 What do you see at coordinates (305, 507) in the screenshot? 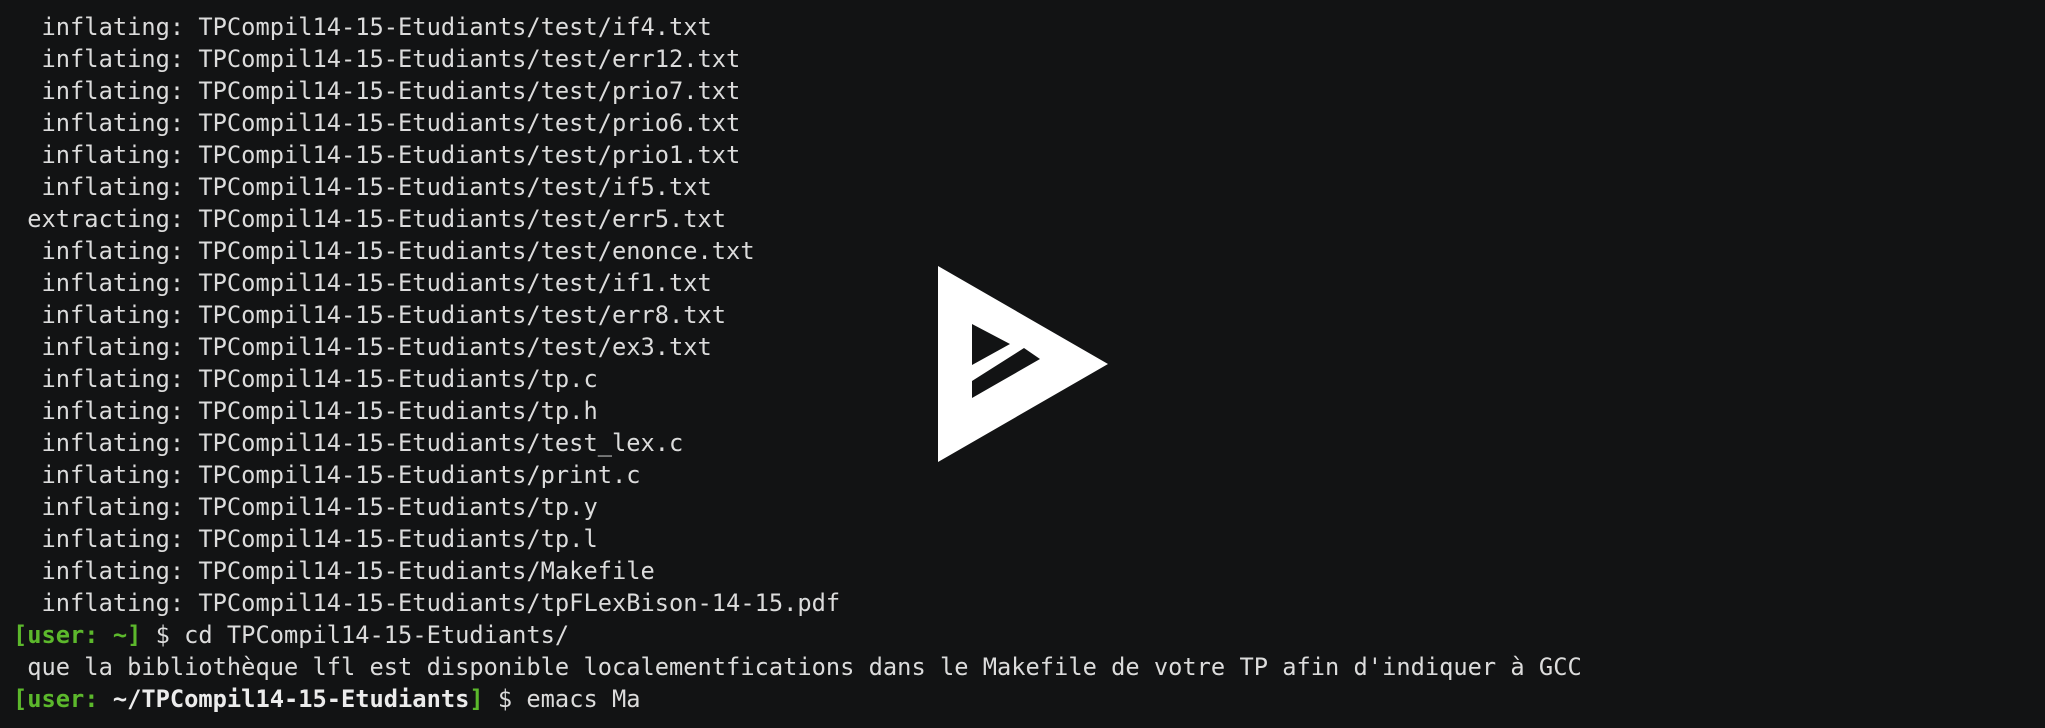
I see `output-line: inflating: TPCompil14-15-Etudiants/tp.y` at bounding box center [305, 507].